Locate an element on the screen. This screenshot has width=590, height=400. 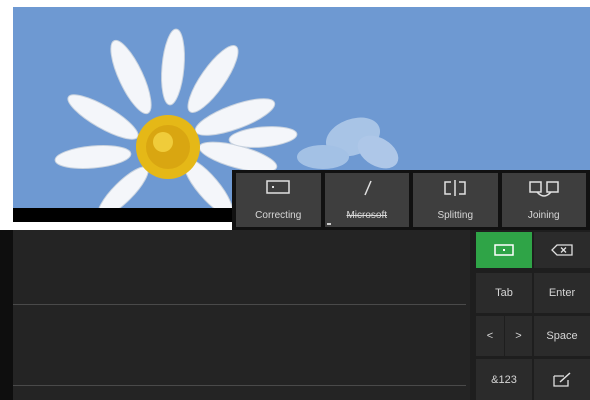
tab-key: Tab is located at coordinates (504, 293).